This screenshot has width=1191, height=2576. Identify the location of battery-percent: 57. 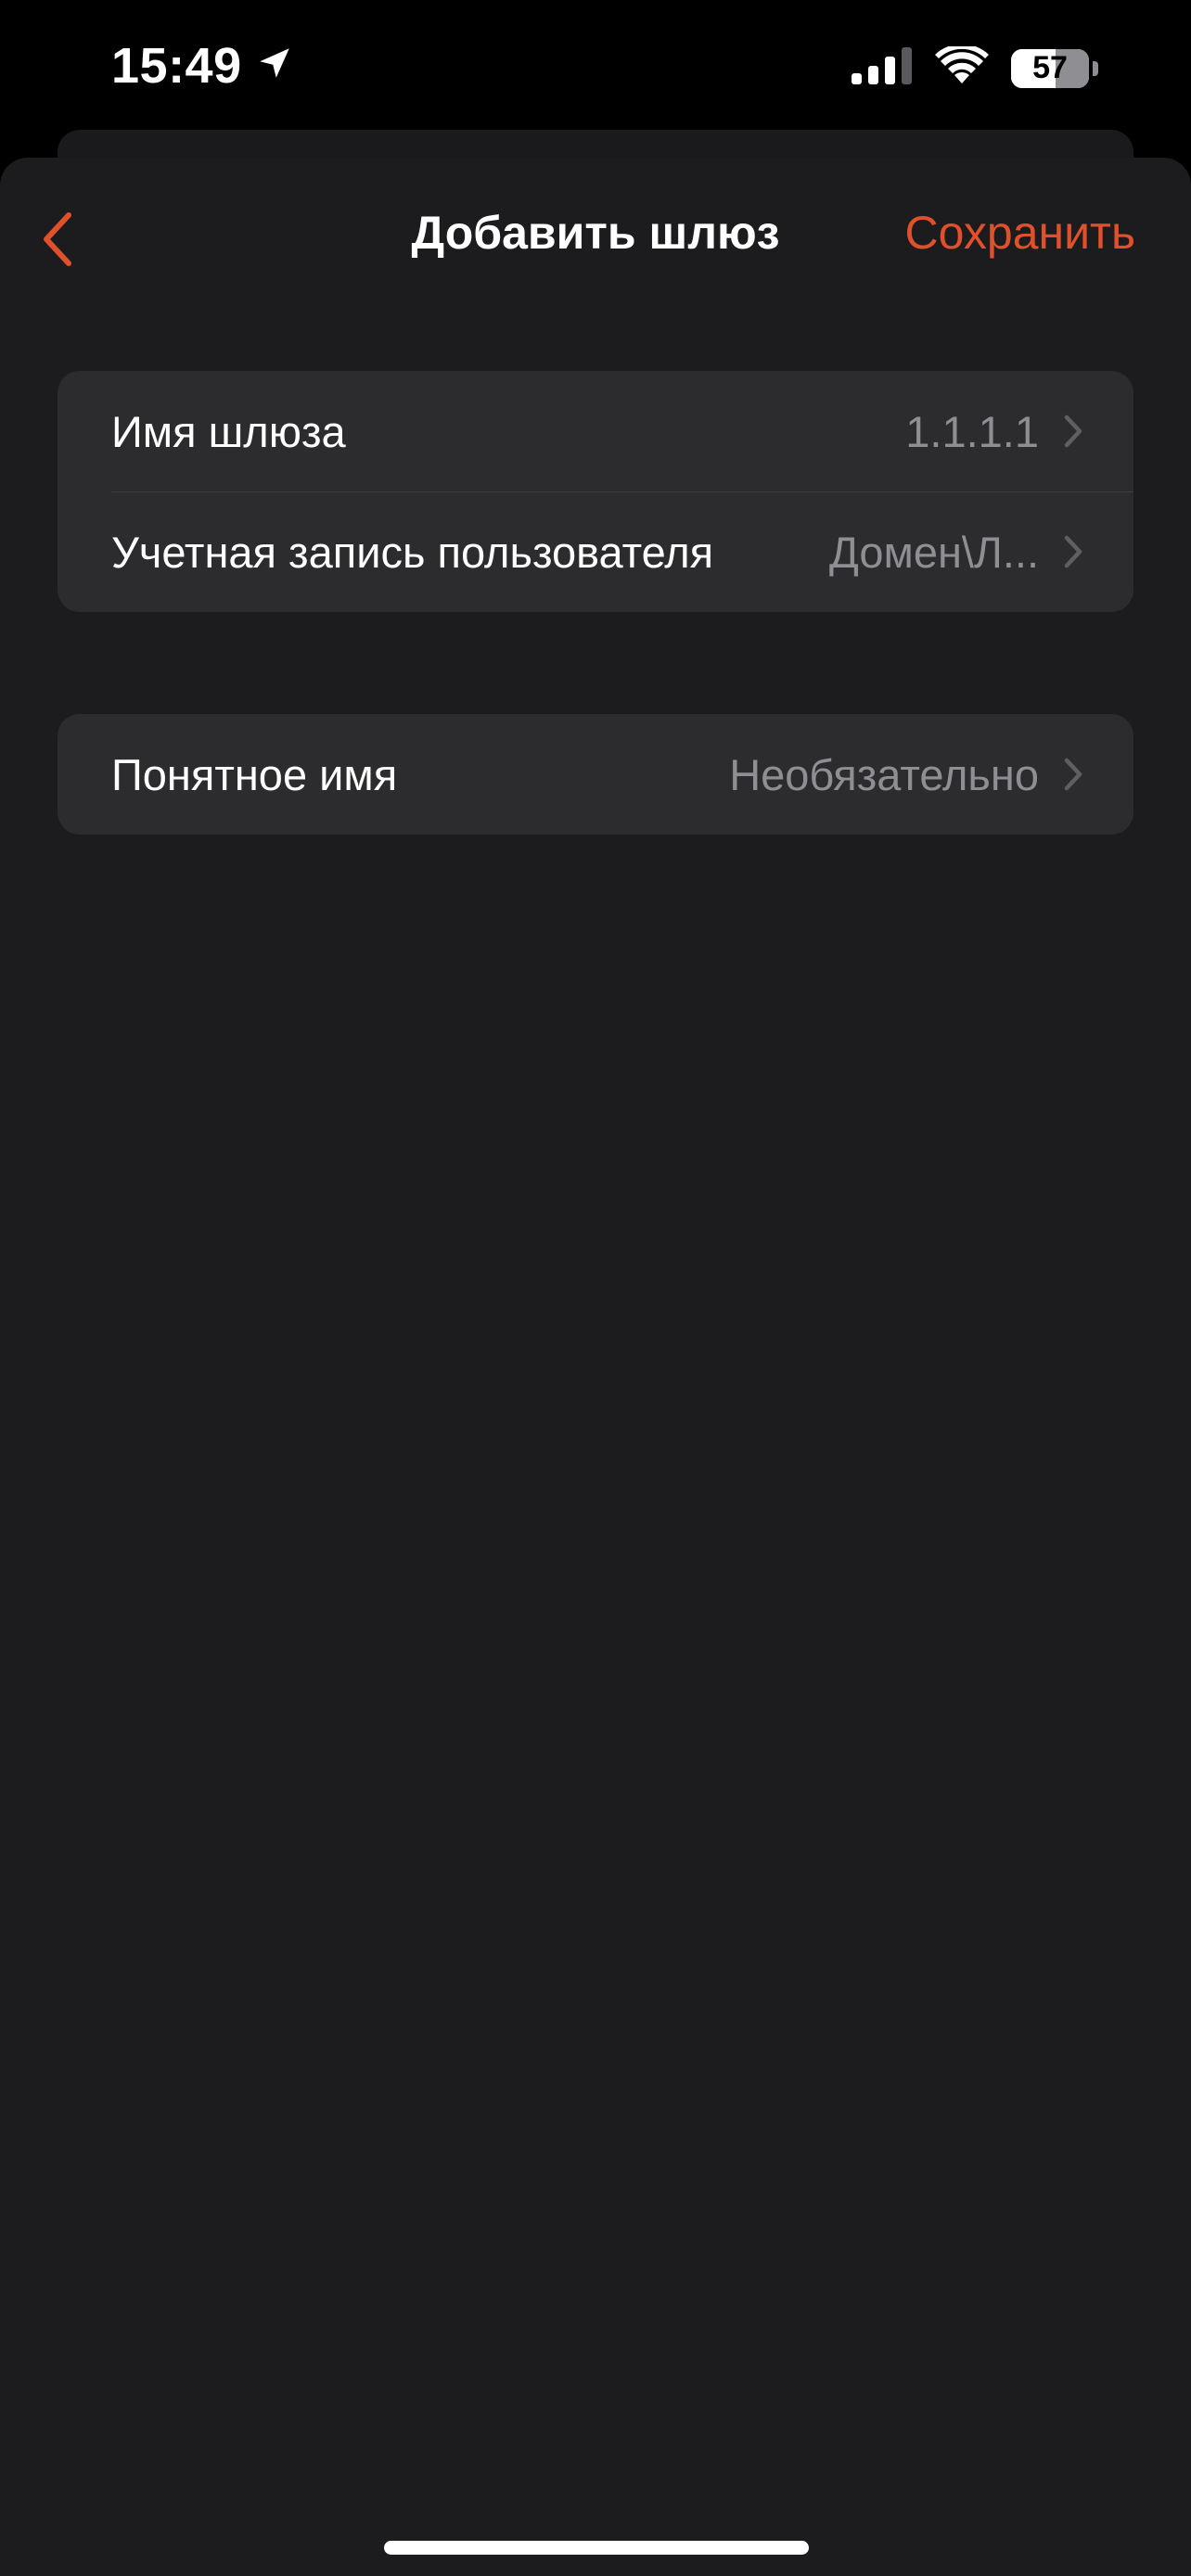
(1050, 67).